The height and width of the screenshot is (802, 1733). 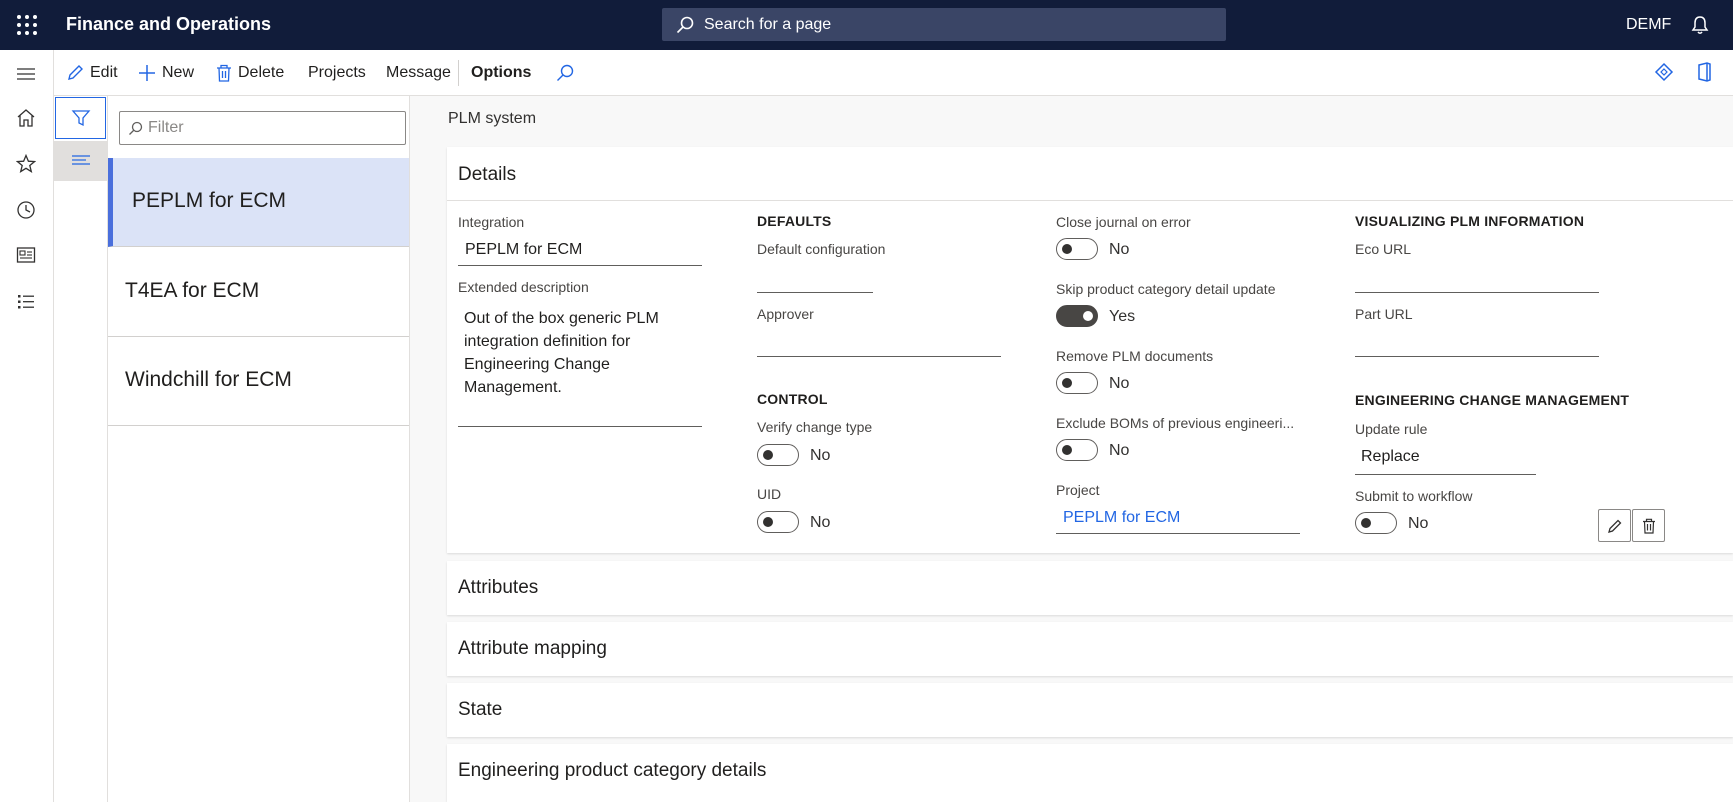 What do you see at coordinates (1122, 316) in the screenshot?
I see `skip-category-update-value: Yes` at bounding box center [1122, 316].